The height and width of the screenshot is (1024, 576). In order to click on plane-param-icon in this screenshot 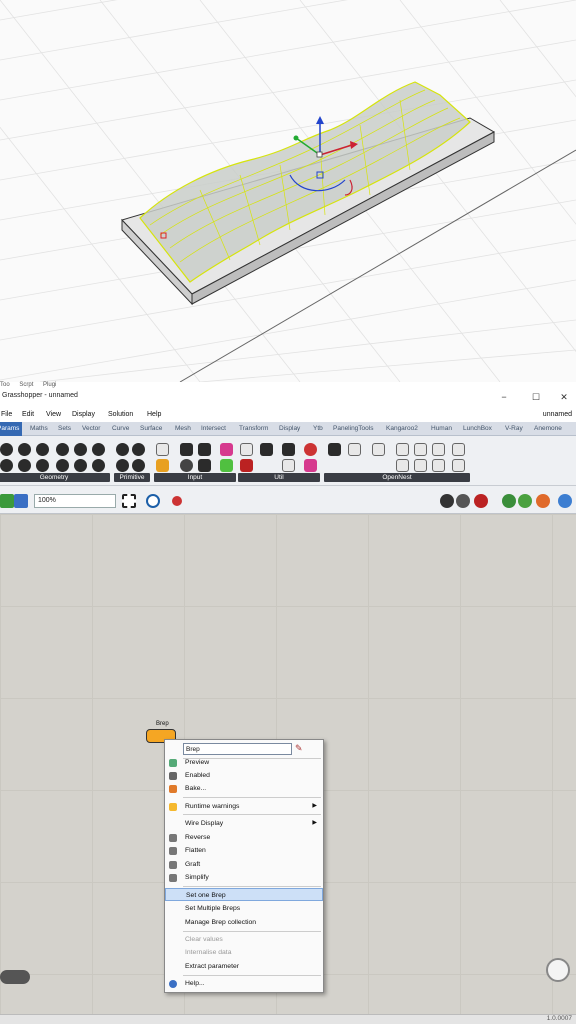, I will do `click(6, 465)`.